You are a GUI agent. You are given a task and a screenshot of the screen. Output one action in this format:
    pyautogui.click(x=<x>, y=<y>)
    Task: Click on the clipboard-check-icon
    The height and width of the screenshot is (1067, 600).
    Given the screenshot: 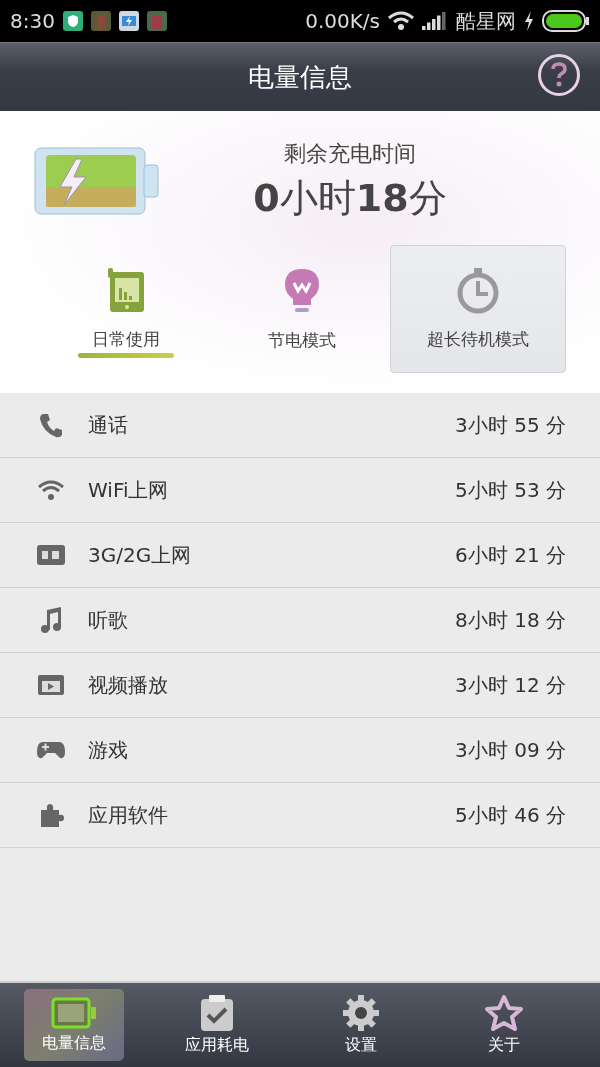 What is the action you would take?
    pyautogui.click(x=217, y=1012)
    